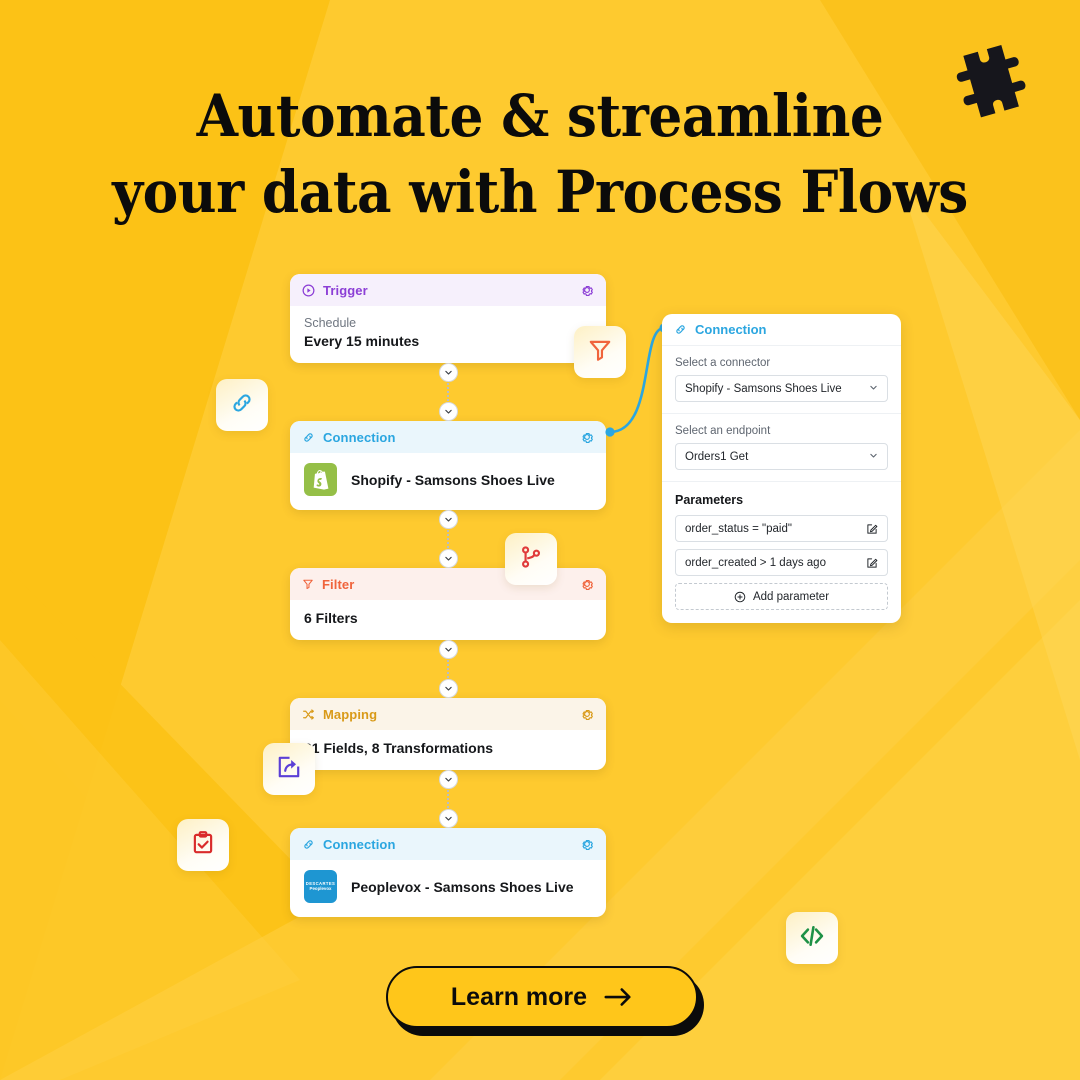 The width and height of the screenshot is (1080, 1080). Describe the element at coordinates (448, 620) in the screenshot. I see `flow-card-body: 6 Filters` at that location.